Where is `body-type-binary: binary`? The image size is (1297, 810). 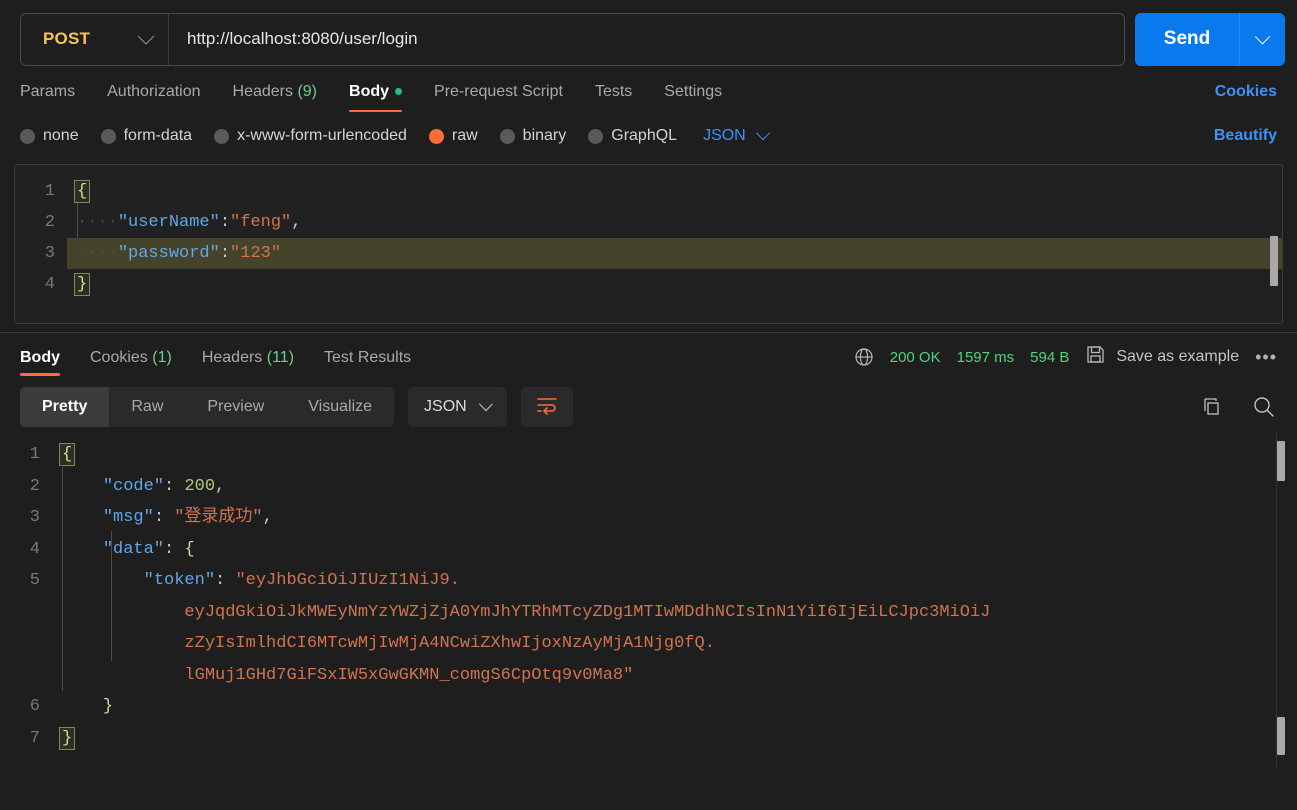
body-type-binary: binary is located at coordinates (533, 136).